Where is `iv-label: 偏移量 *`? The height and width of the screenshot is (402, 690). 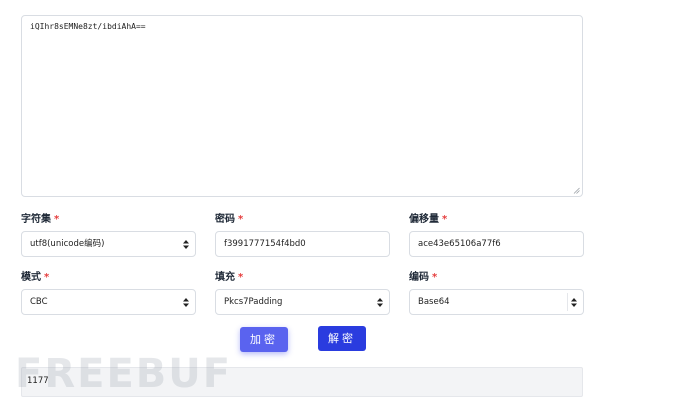
iv-label: 偏移量 * is located at coordinates (428, 219).